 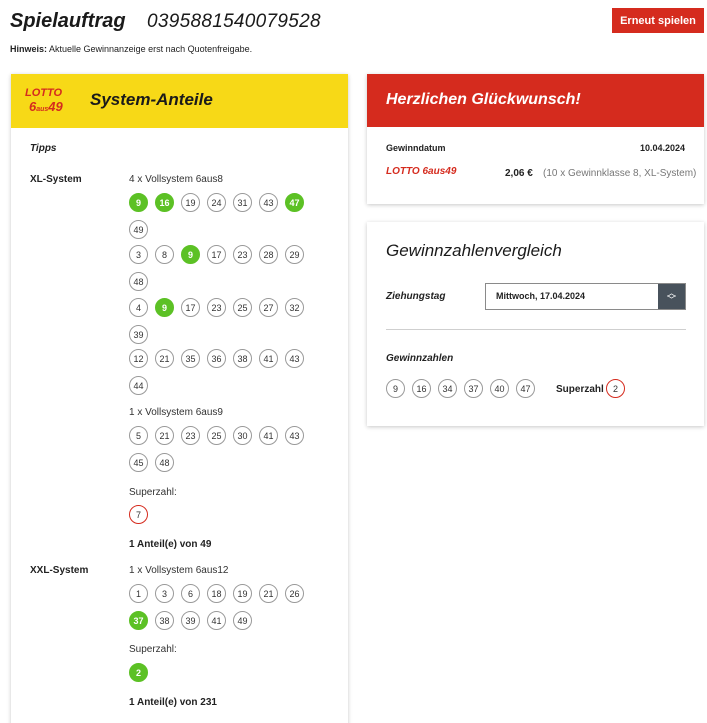 What do you see at coordinates (671, 296) in the screenshot?
I see `select-arrows-icon: ︿ ﹀` at bounding box center [671, 296].